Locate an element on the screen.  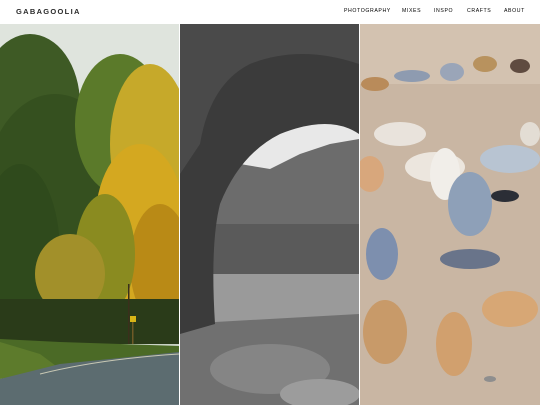
nav-mixes: MIXES is located at coordinates (411, 11).